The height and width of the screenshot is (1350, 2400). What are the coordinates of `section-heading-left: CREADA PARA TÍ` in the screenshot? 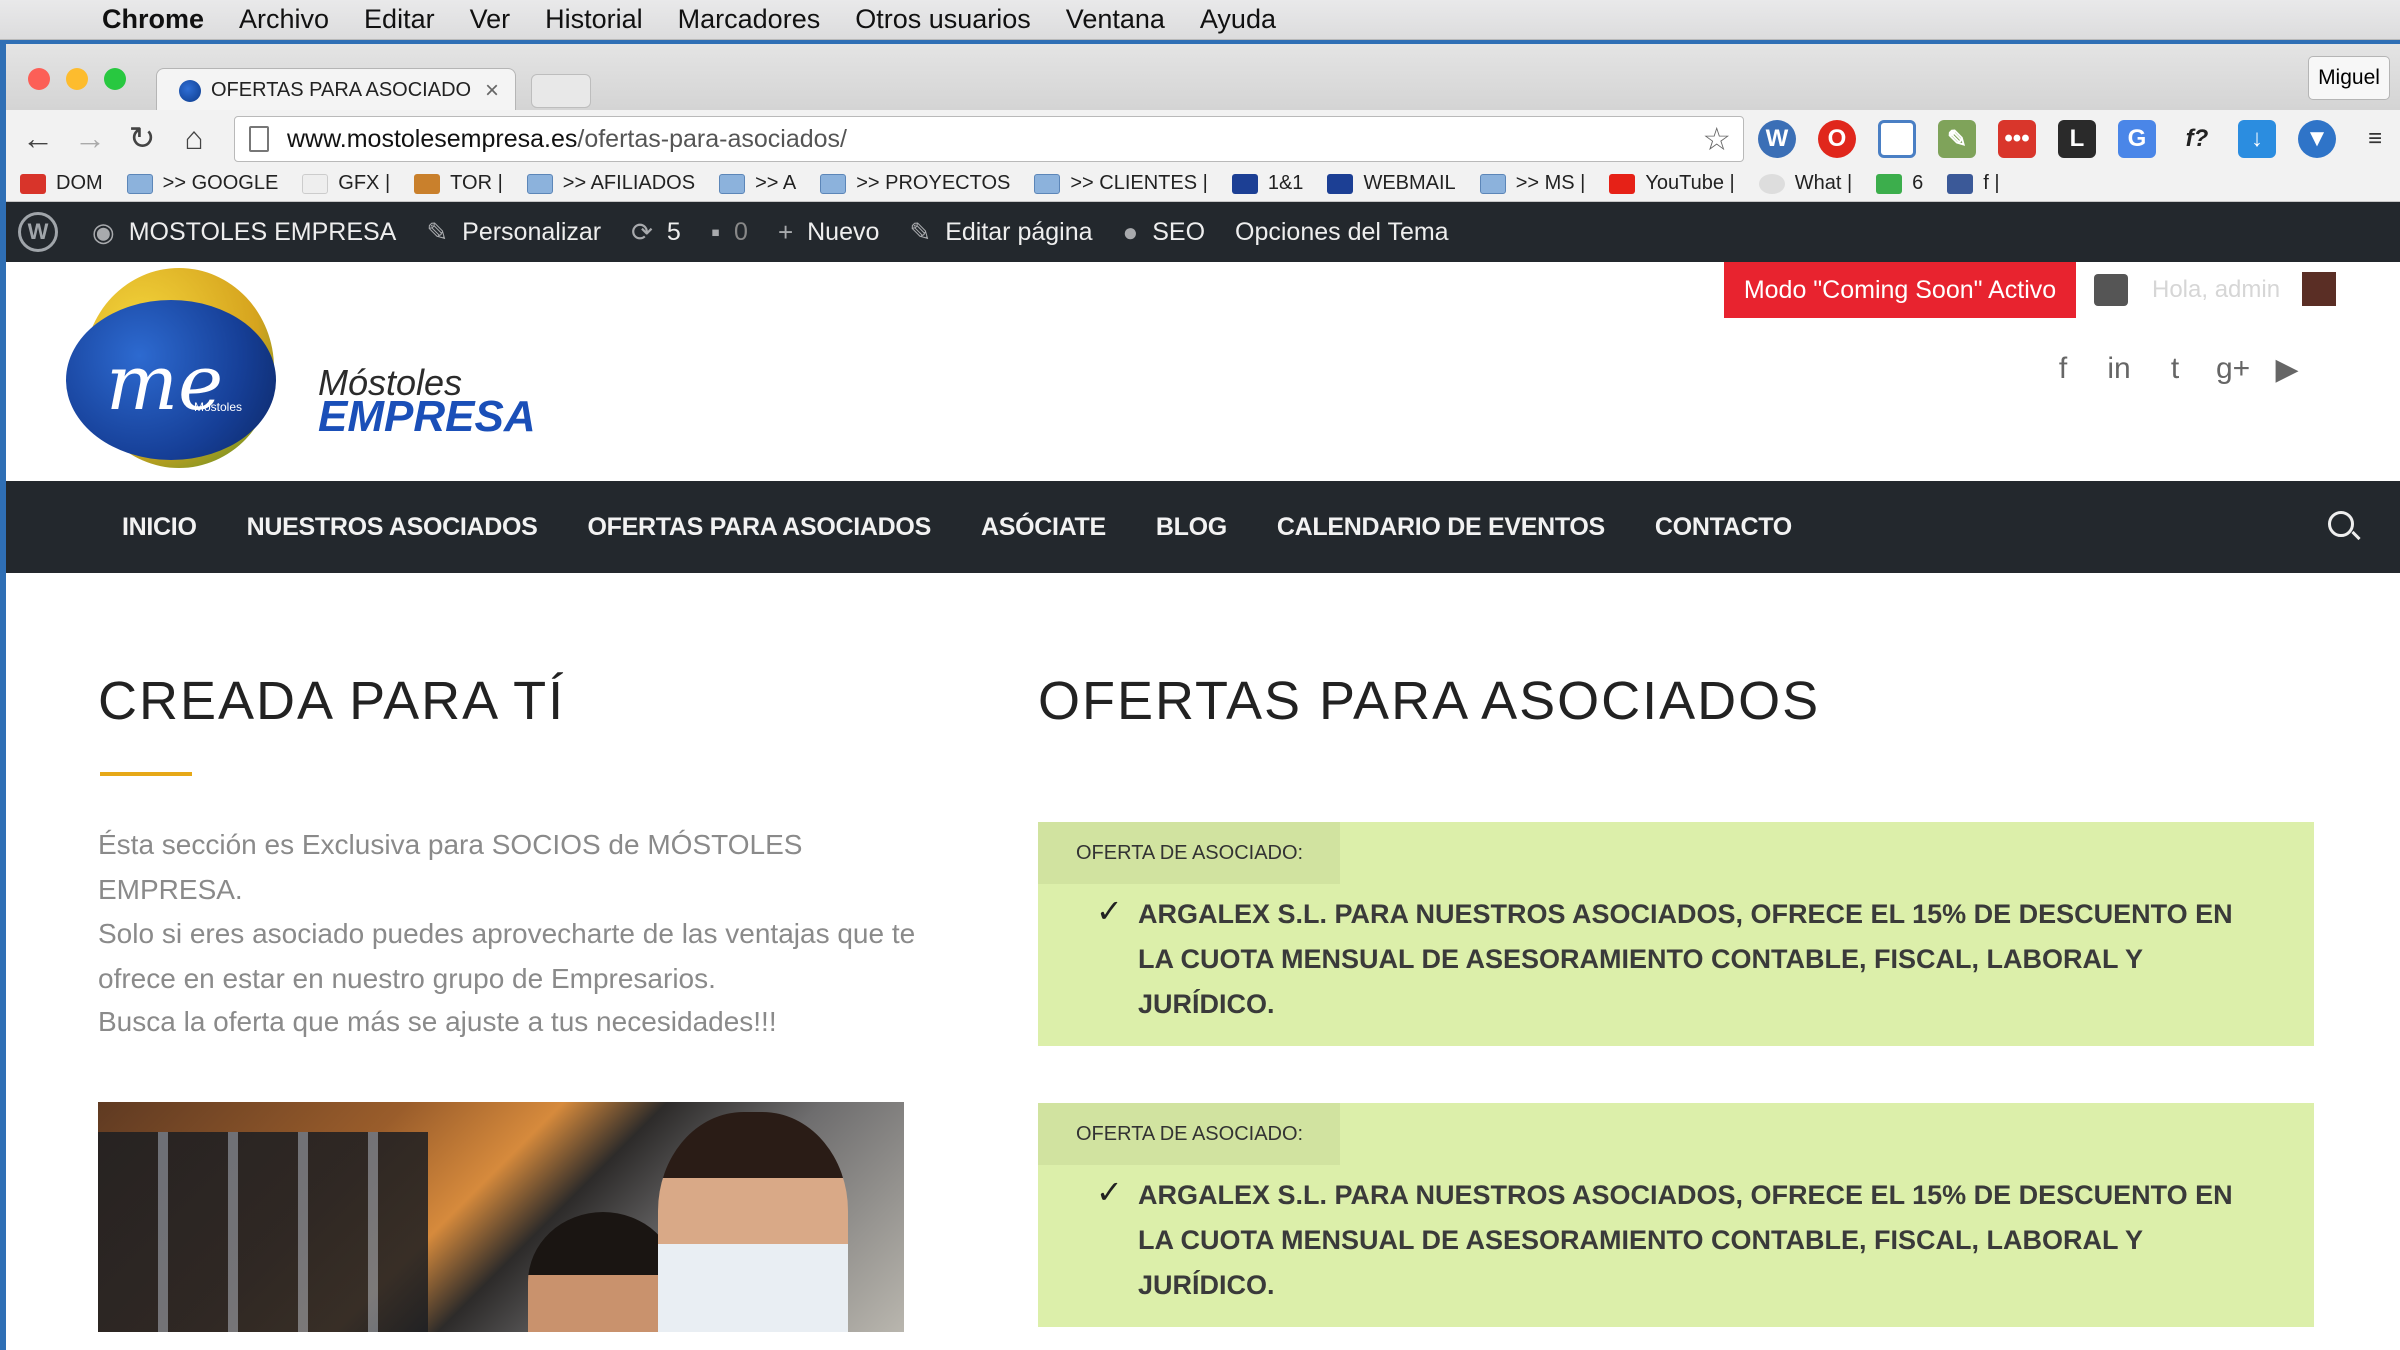 It's located at (332, 701).